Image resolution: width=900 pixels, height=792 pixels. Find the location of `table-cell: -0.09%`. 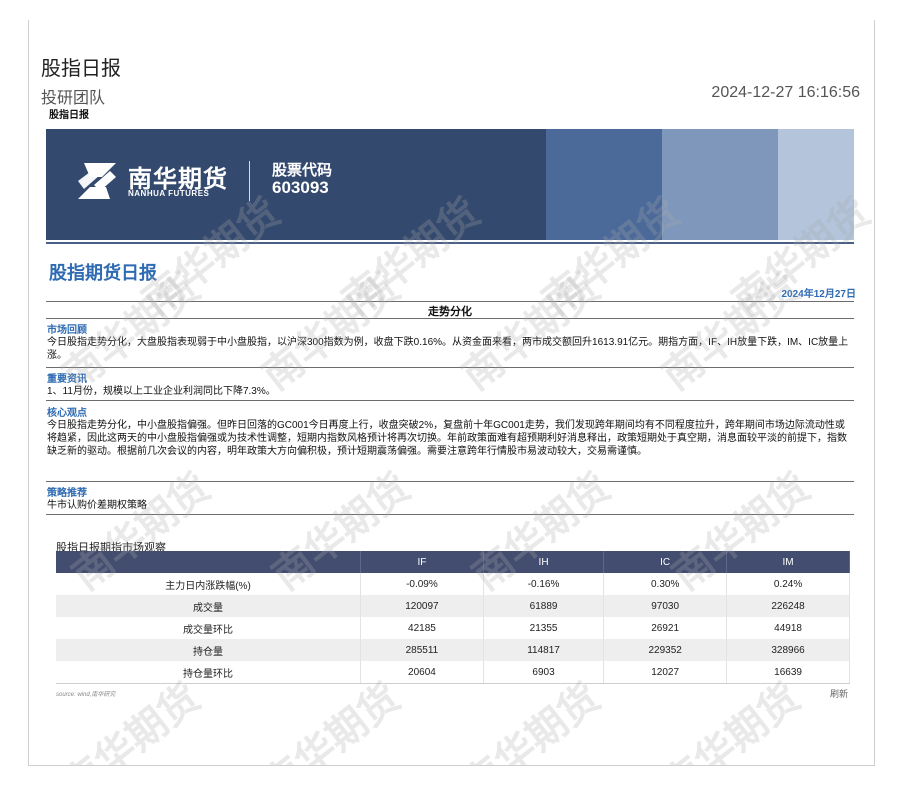

table-cell: -0.09% is located at coordinates (422, 584).